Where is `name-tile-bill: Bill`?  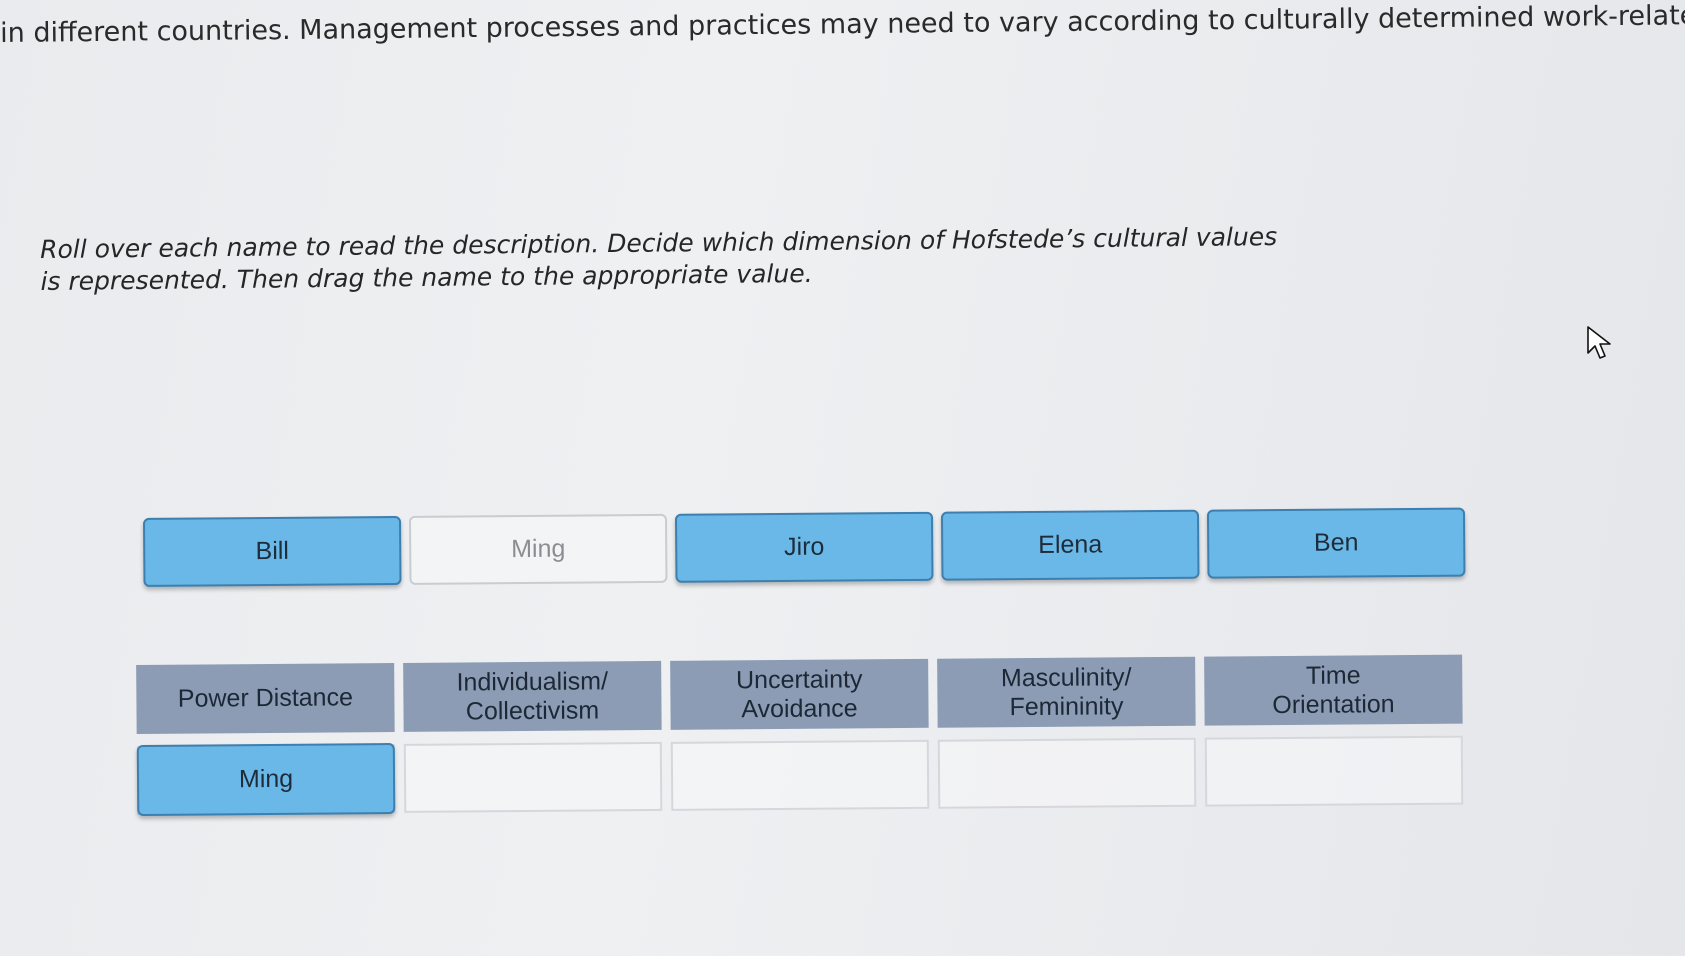 name-tile-bill: Bill is located at coordinates (272, 551).